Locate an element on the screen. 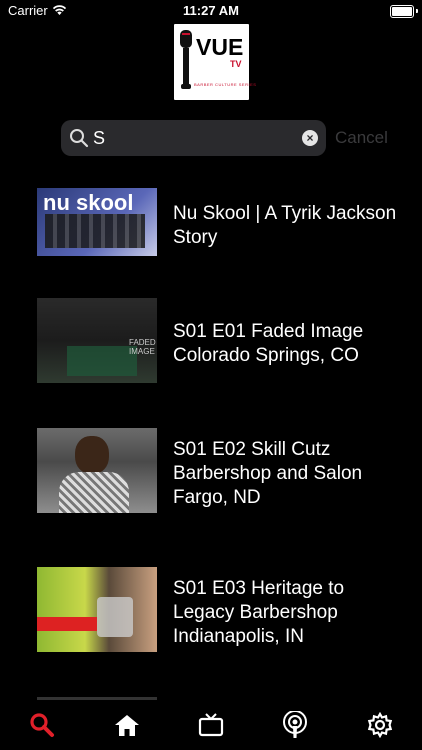  status-time: 11:27 AM is located at coordinates (211, 10).